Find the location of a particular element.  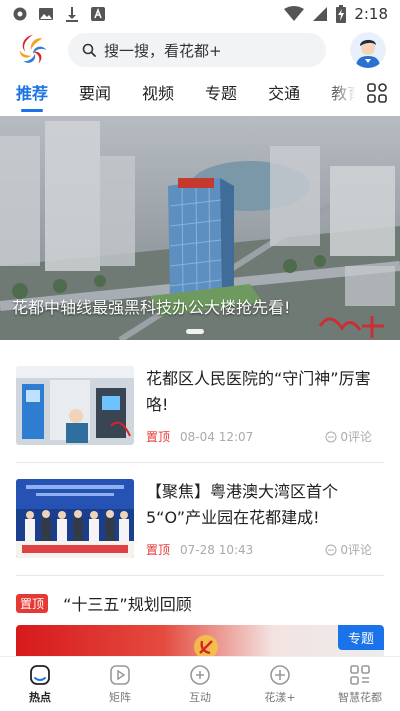

nav-smart-huadu: 智慧花都 is located at coordinates (360, 684).